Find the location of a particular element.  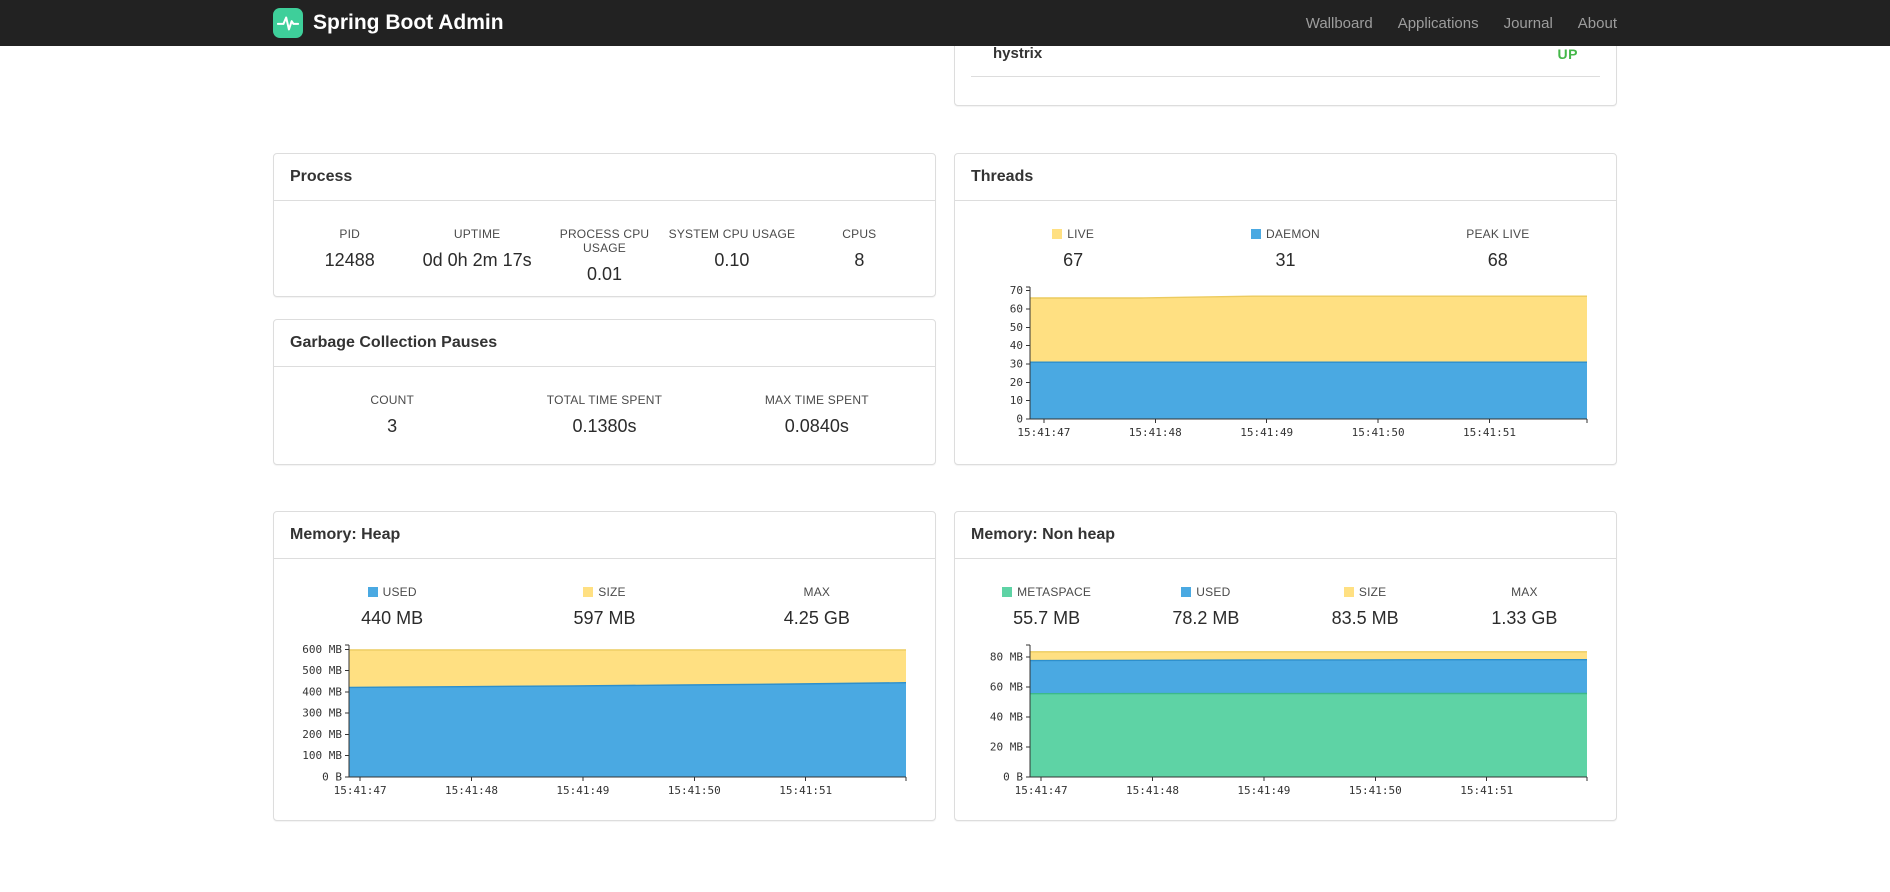

stat-pid: PID 12488 is located at coordinates (349, 256).